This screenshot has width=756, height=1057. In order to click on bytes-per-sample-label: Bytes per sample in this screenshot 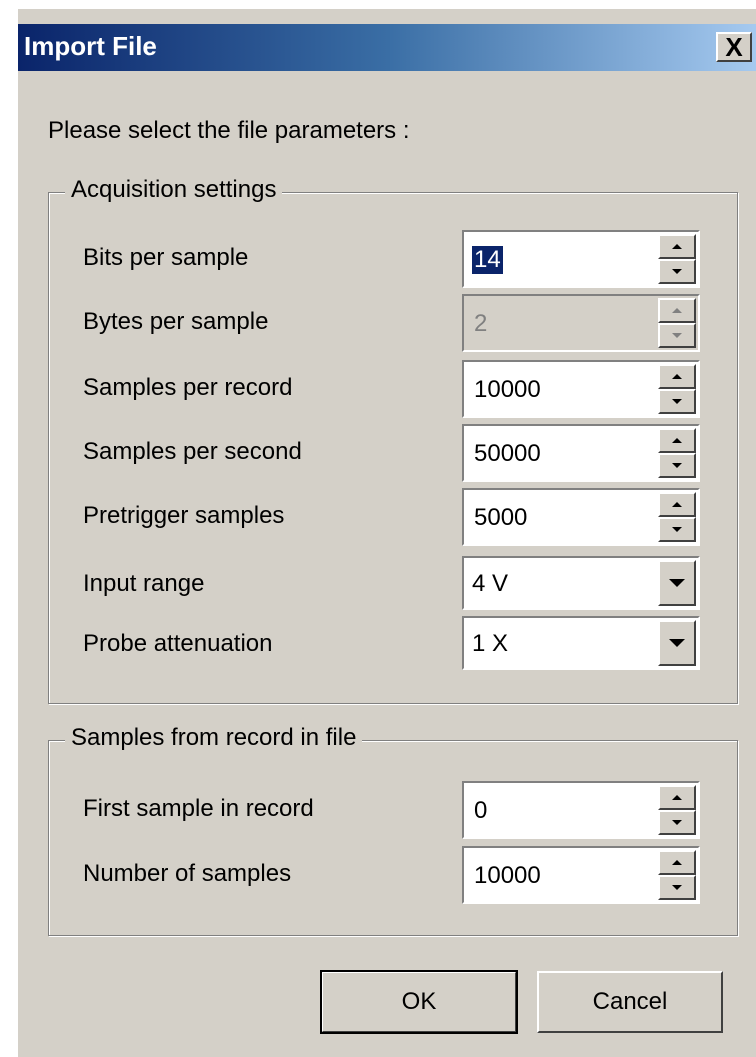, I will do `click(176, 321)`.